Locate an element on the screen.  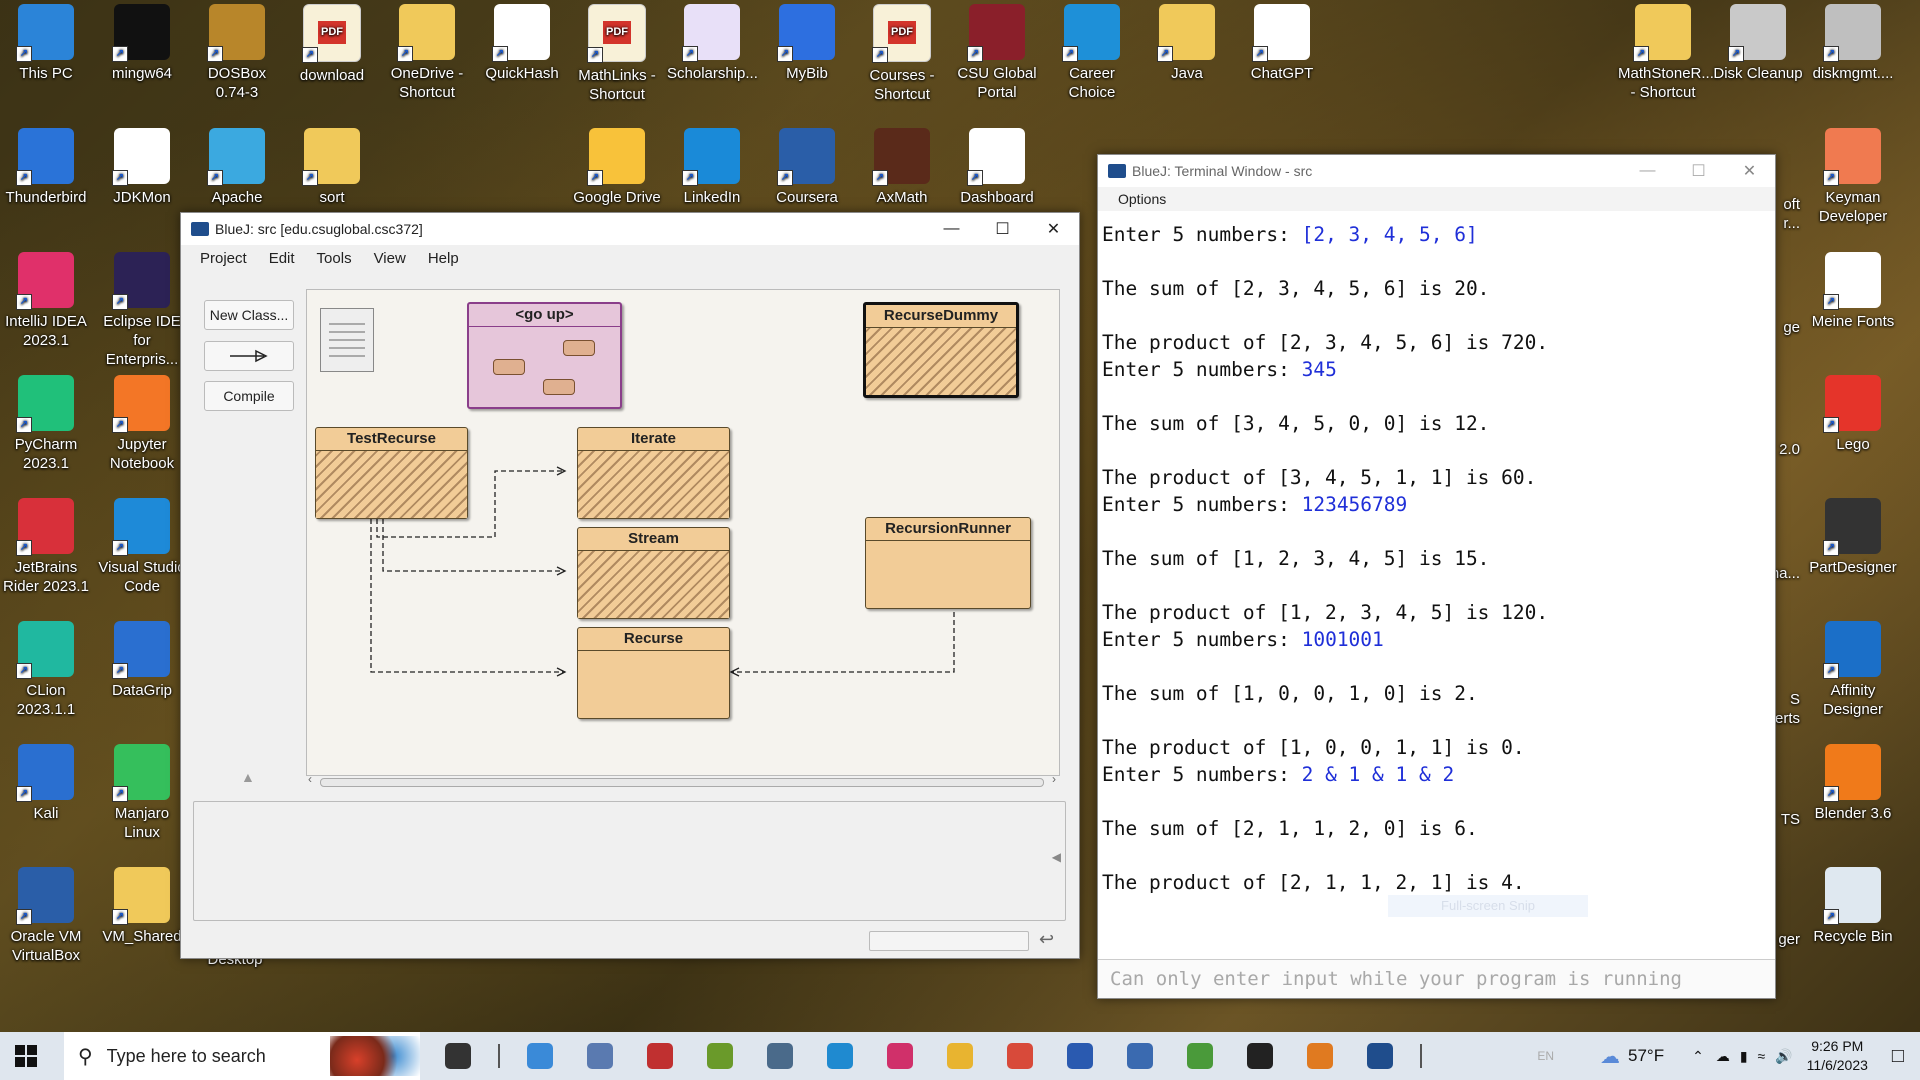
desktop-shortcut: ↗ MathLinks - Shortcut is located at coordinates (617, 54).